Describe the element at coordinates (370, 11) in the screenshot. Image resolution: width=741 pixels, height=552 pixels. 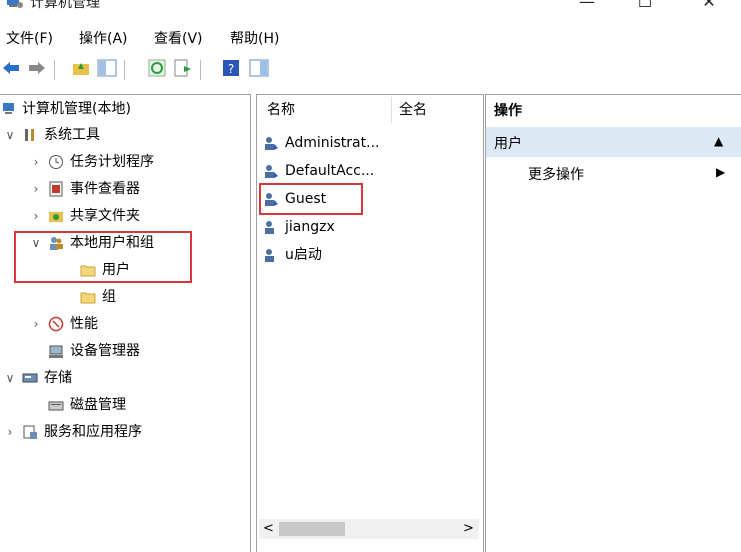
I see `title-bar: 计算机管理 — ☐ ✕` at that location.